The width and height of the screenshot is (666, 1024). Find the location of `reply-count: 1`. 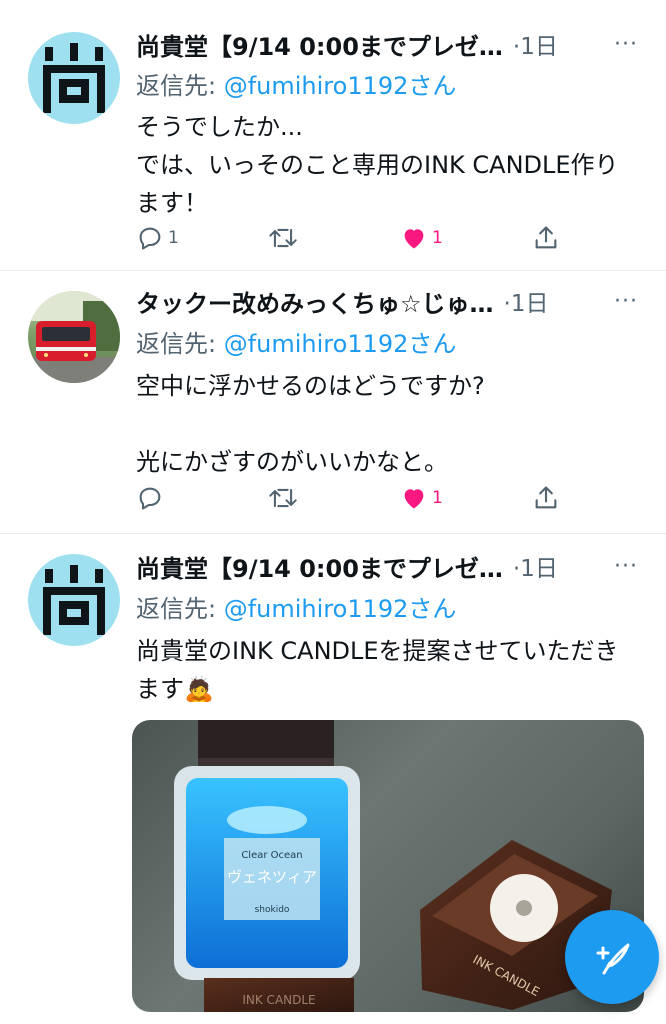

reply-count: 1 is located at coordinates (173, 238).